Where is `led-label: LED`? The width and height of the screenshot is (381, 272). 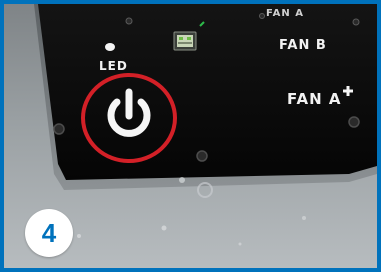
led-label: LED is located at coordinates (113, 66).